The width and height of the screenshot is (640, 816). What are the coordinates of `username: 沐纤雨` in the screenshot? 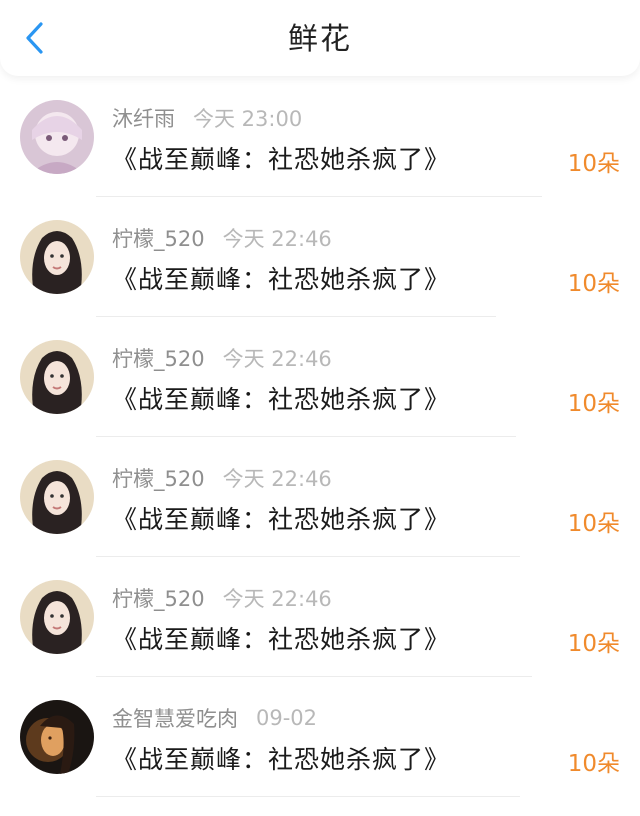 It's located at (143, 118).